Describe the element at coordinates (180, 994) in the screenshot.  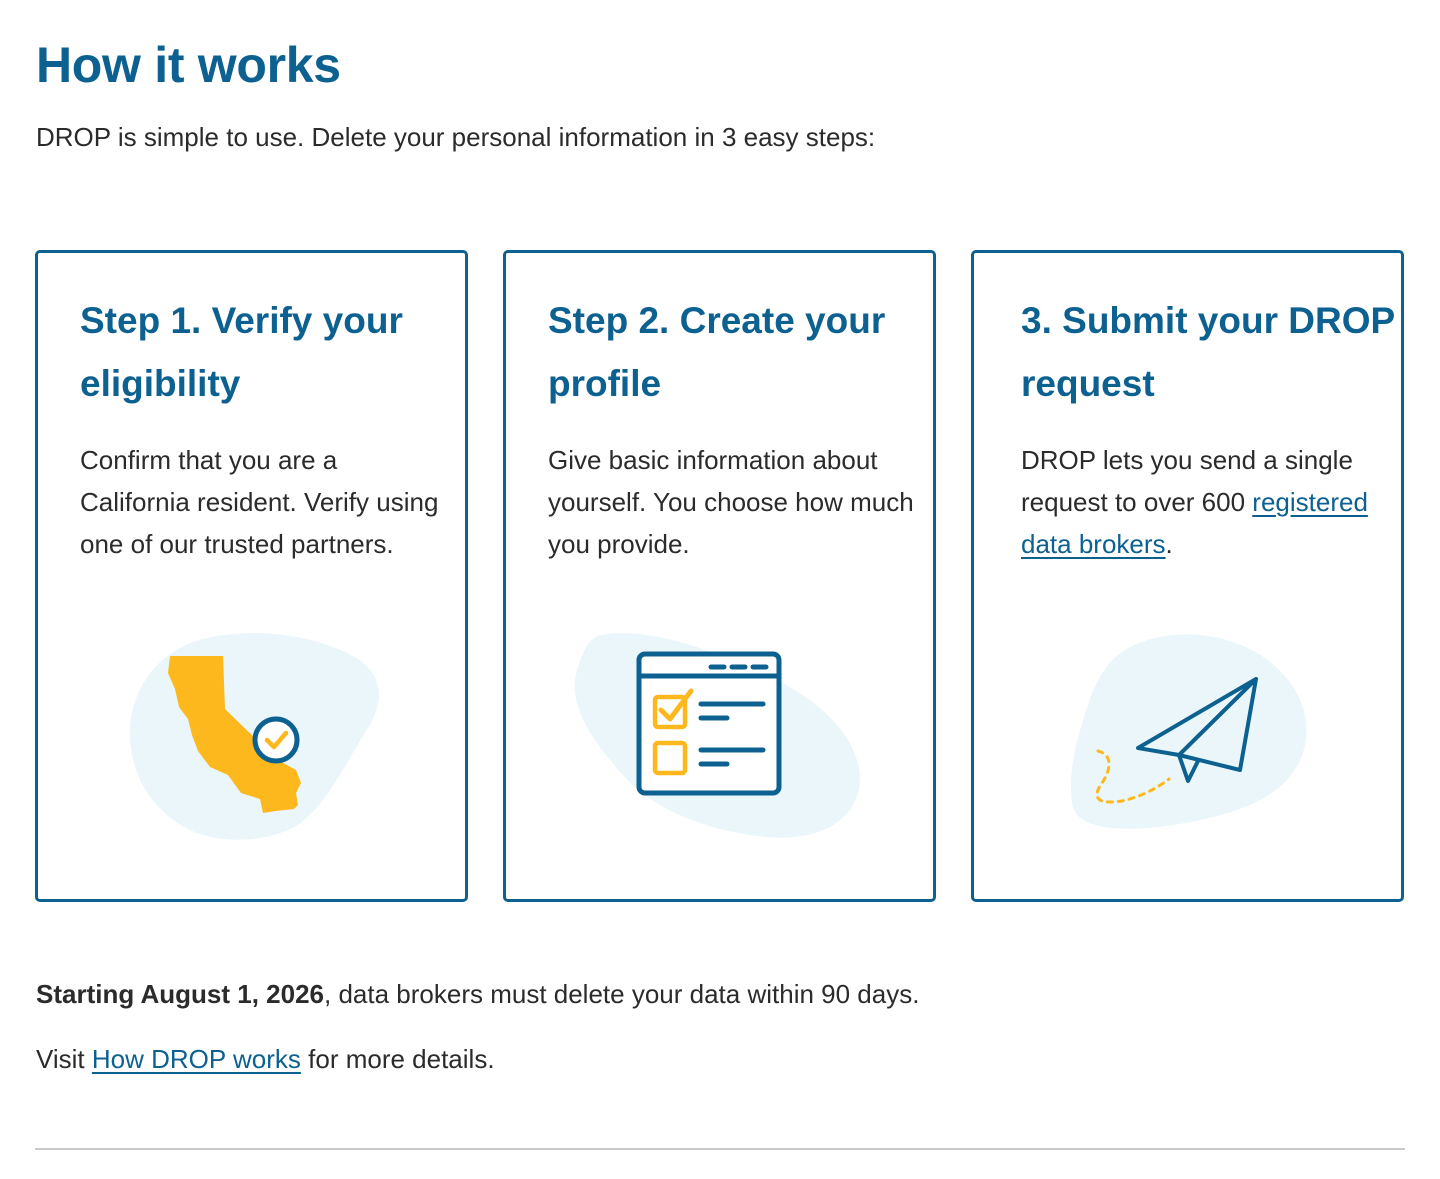
I see `deadline-date: Starting August 1, 2026` at that location.